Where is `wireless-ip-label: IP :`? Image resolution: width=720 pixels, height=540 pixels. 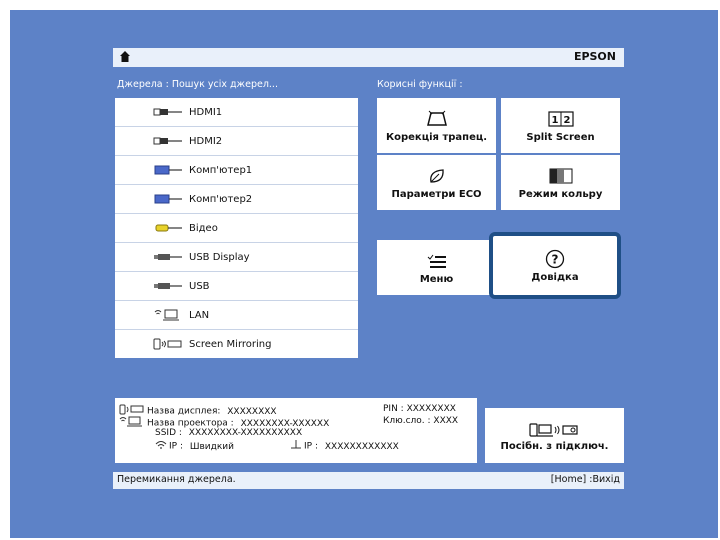 wireless-ip-label: IP : is located at coordinates (176, 446).